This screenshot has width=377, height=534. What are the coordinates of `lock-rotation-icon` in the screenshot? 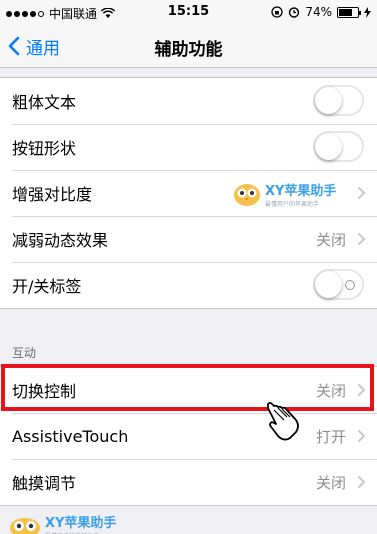 It's located at (277, 12).